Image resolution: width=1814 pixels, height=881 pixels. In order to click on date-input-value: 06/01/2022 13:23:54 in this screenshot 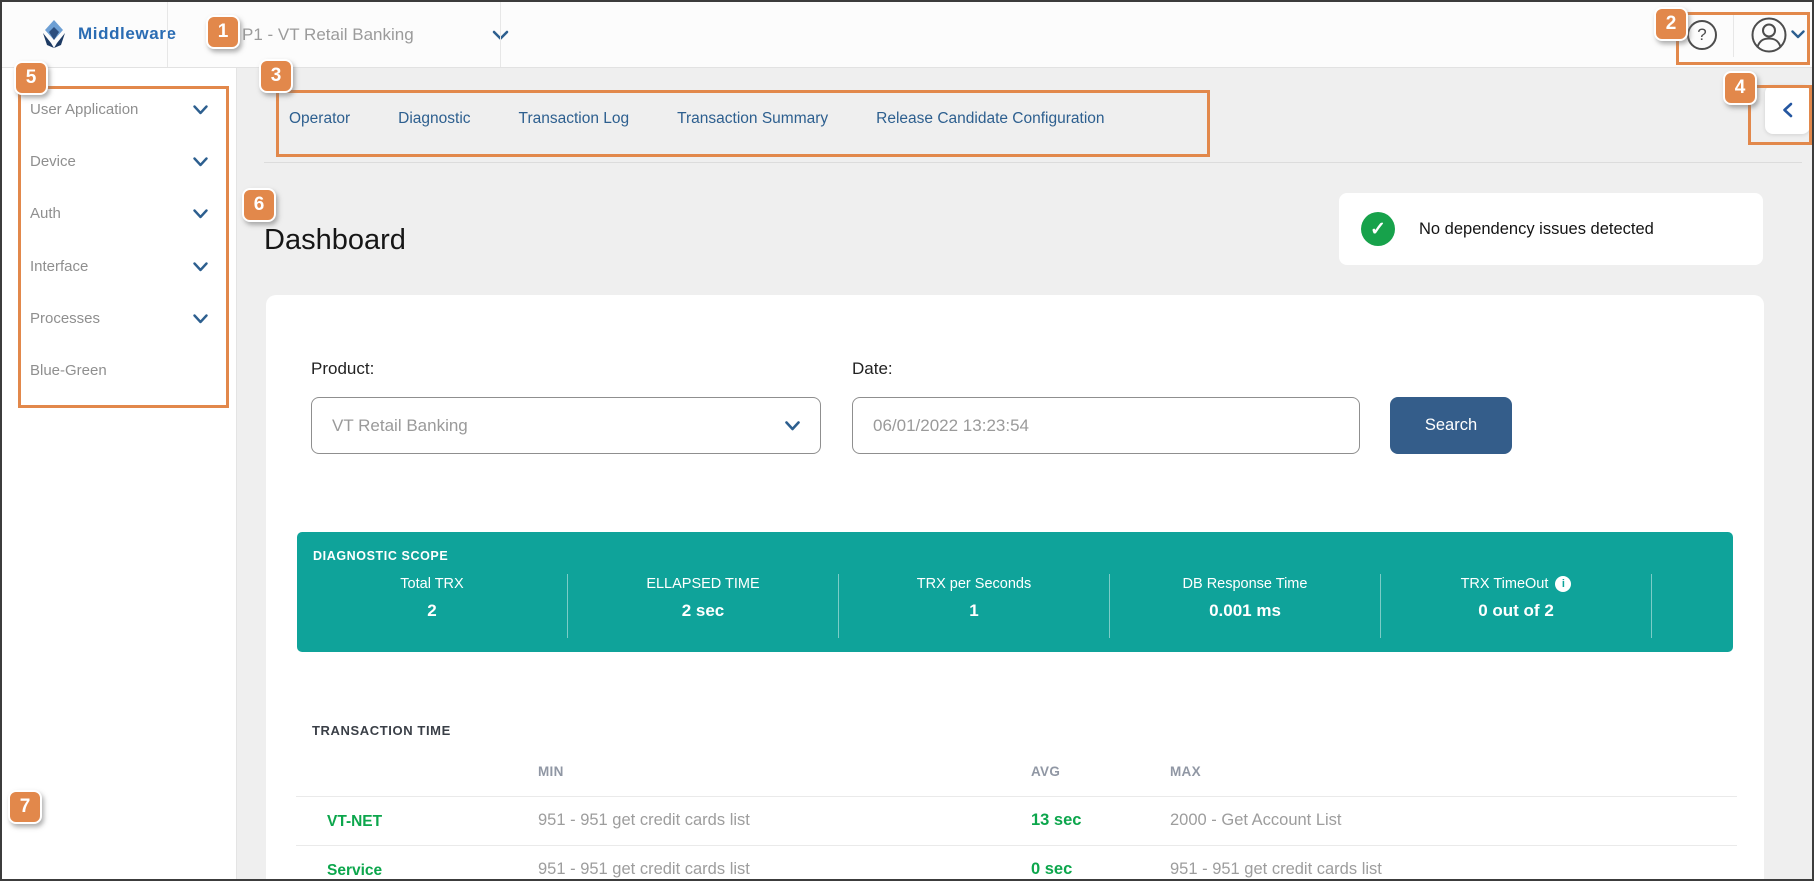, I will do `click(951, 425)`.